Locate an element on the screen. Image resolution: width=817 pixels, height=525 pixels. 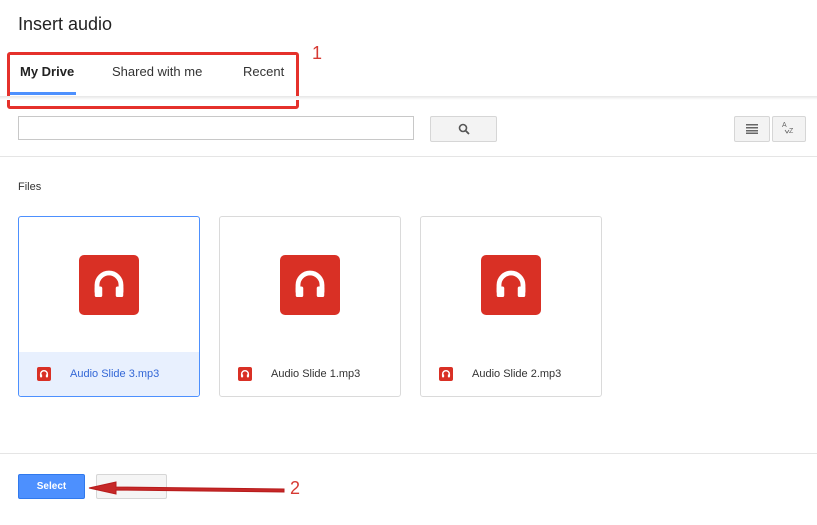
sort-button: A Z is located at coordinates (789, 129).